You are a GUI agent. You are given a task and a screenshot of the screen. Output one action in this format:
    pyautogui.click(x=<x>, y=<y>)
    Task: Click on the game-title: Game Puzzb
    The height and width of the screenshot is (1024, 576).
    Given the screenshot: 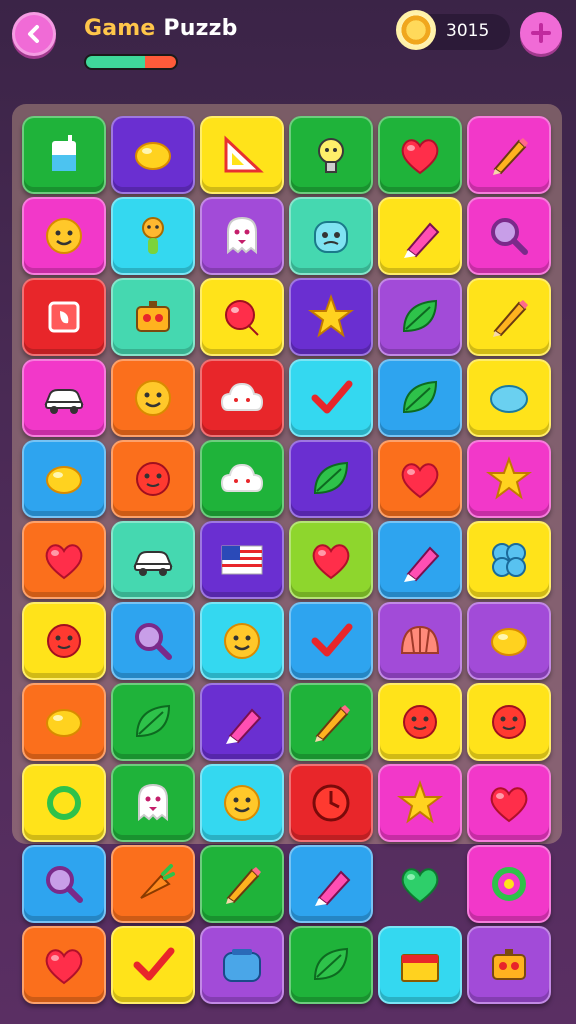 What is the action you would take?
    pyautogui.click(x=161, y=28)
    